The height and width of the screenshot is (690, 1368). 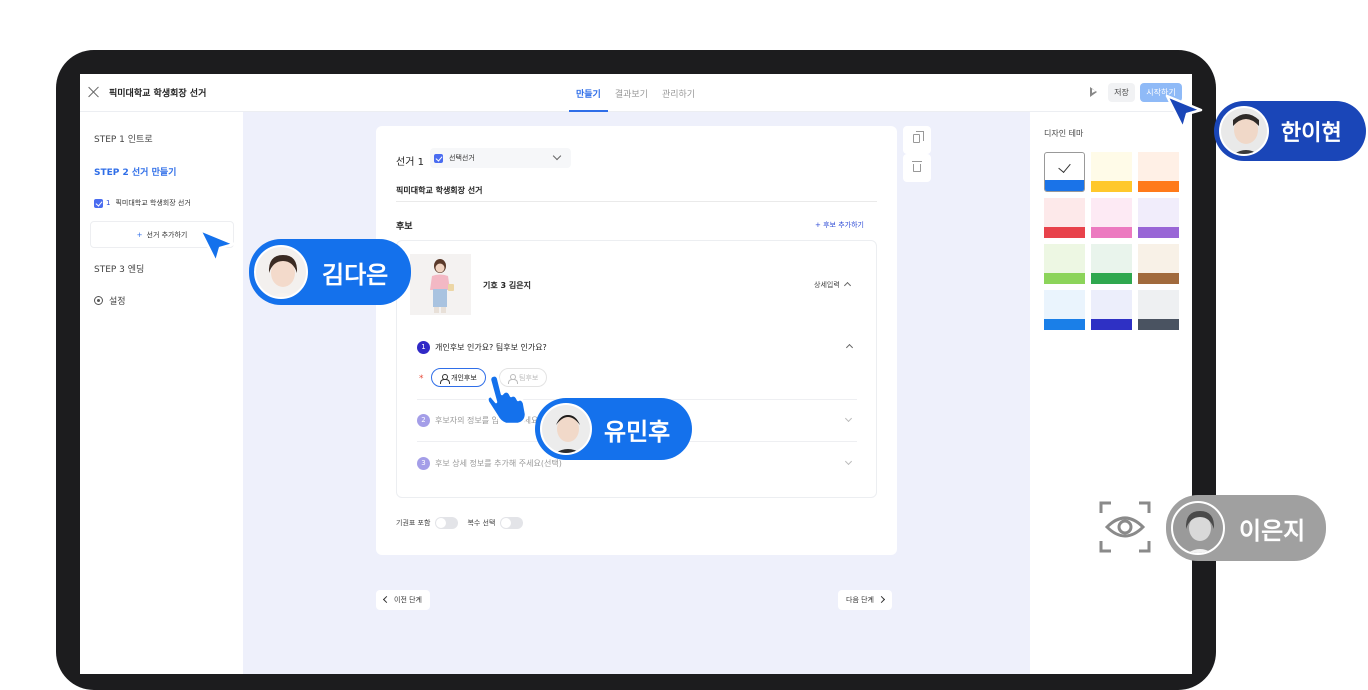 I want to click on chevron-up-icon, so click(x=847, y=285).